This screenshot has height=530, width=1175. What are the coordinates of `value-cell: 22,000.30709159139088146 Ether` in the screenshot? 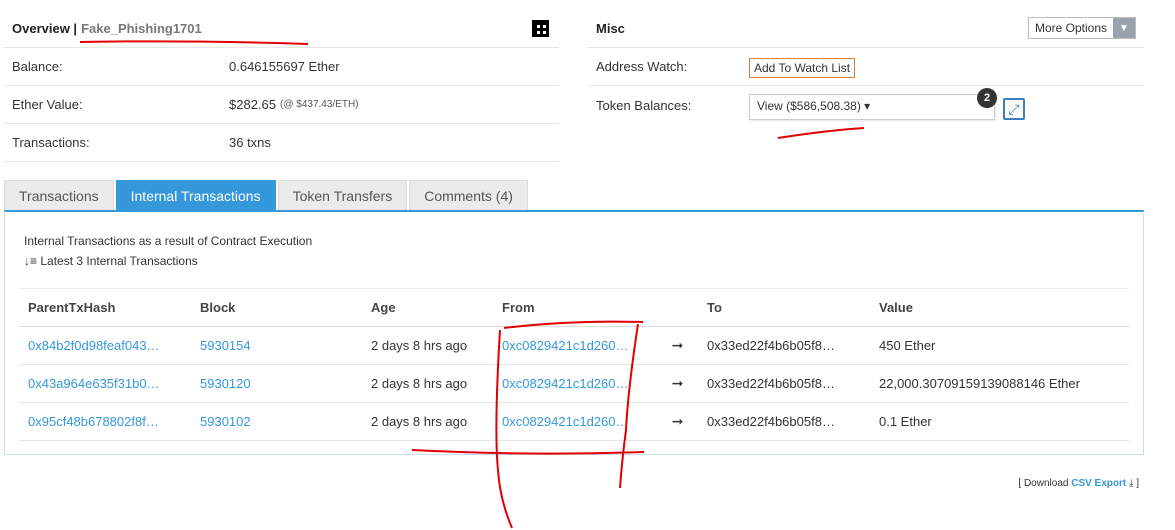 It's located at (999, 383).